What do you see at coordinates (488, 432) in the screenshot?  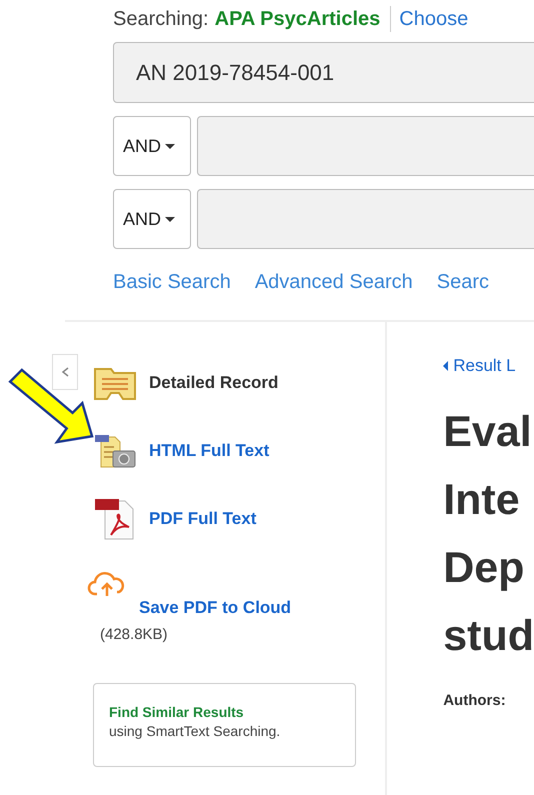 I see `article-title: Eval` at bounding box center [488, 432].